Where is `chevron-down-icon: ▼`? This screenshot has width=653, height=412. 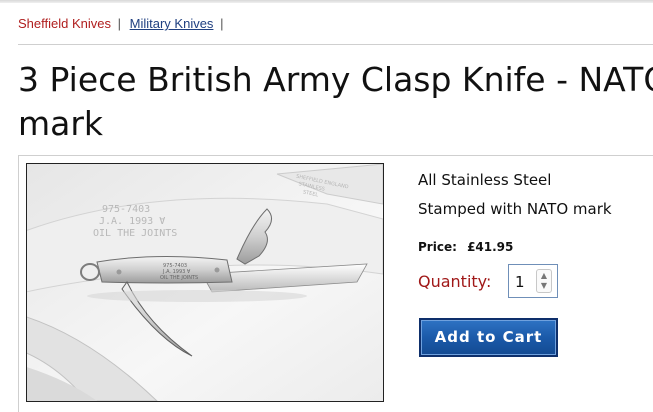 chevron-down-icon: ▼ is located at coordinates (544, 286).